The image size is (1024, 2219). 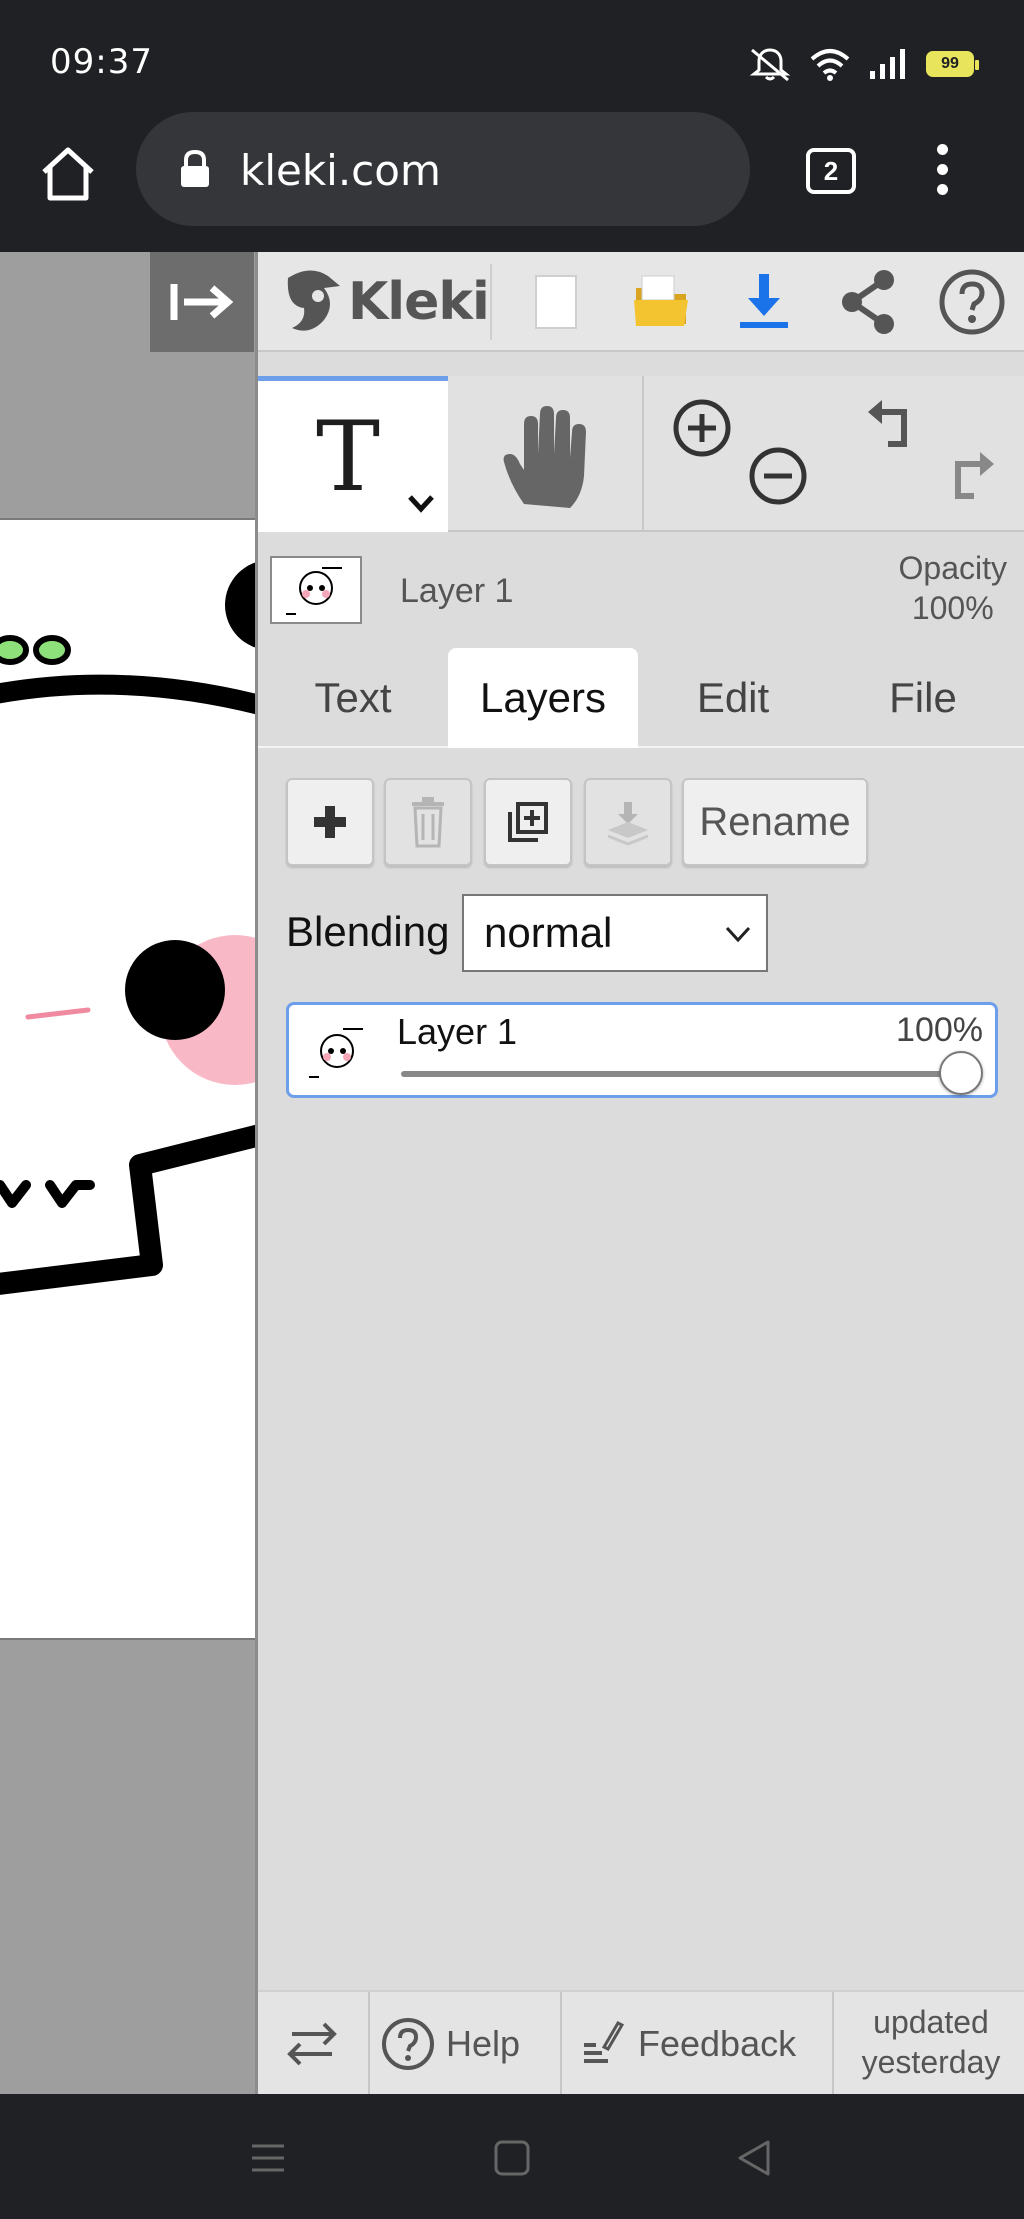 I want to click on merge-down-button, so click(x=628, y=822).